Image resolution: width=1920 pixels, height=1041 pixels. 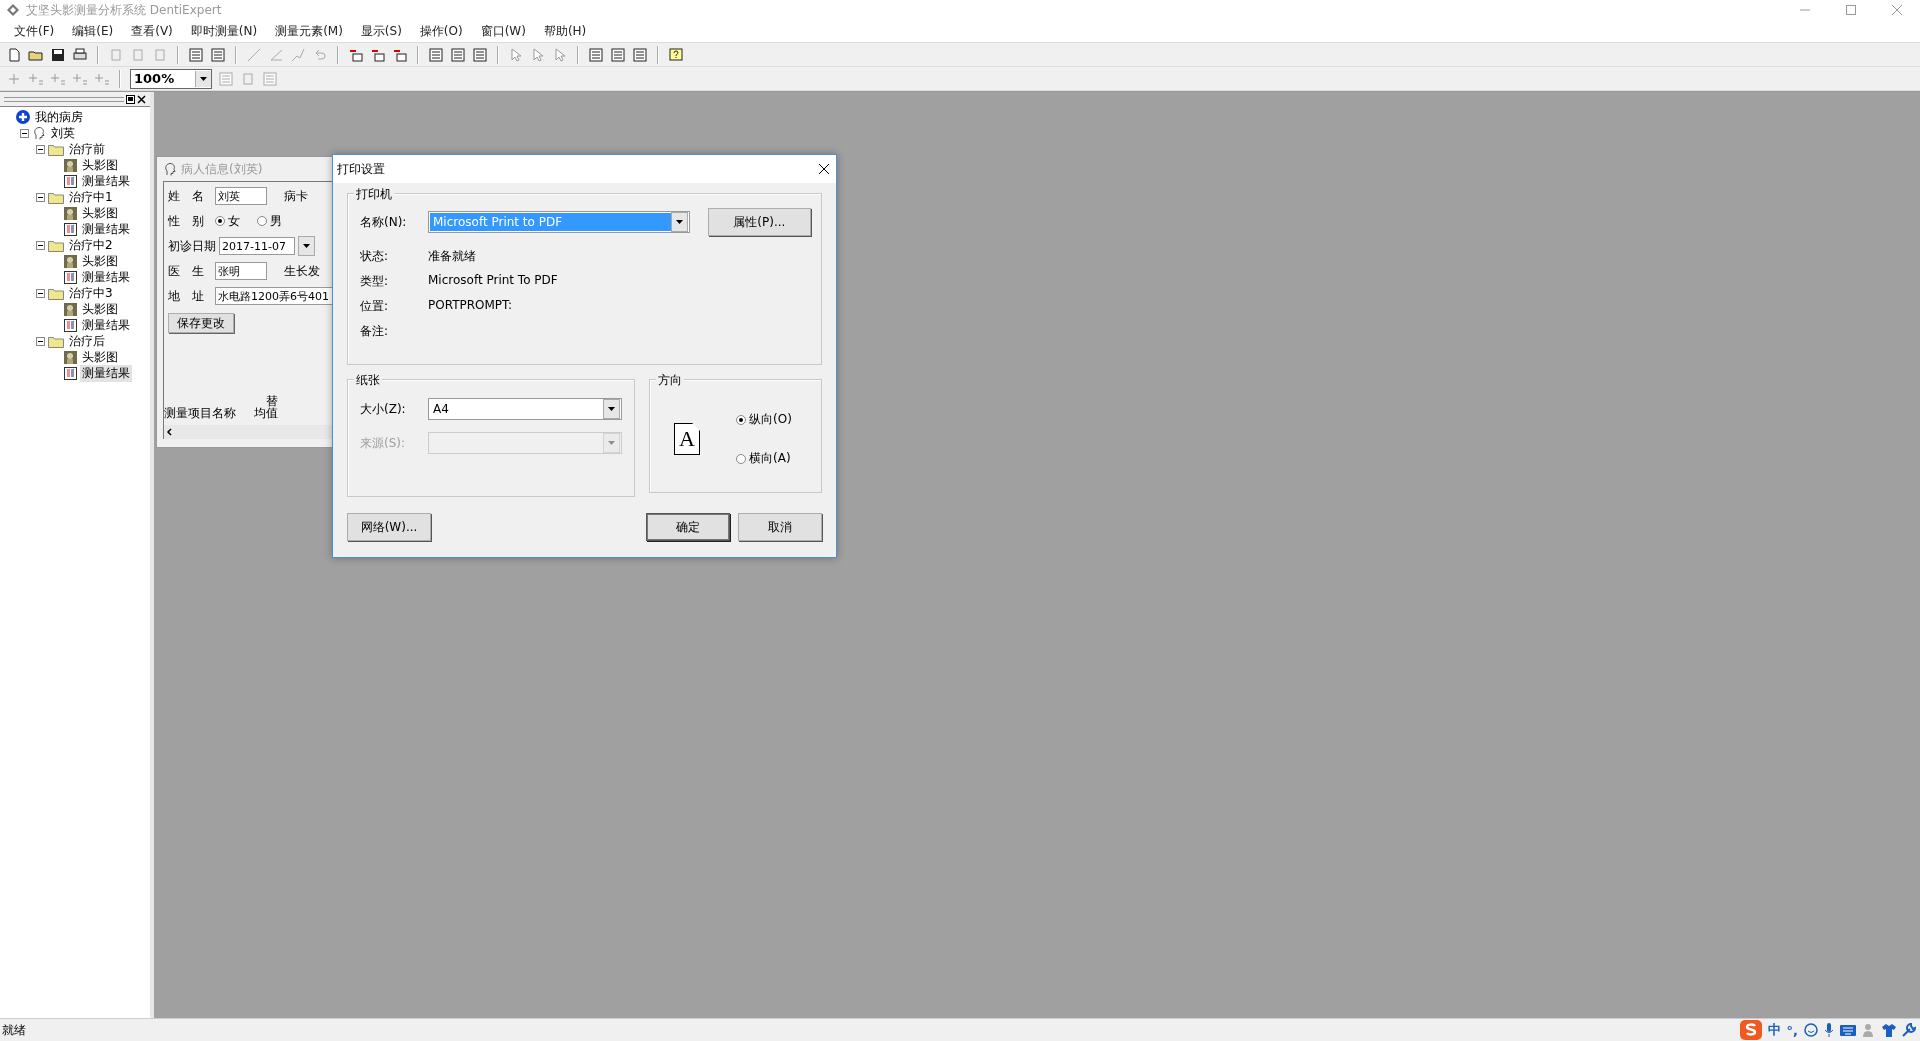 I want to click on window-title: 病人信息(刘英), so click(x=222, y=169).